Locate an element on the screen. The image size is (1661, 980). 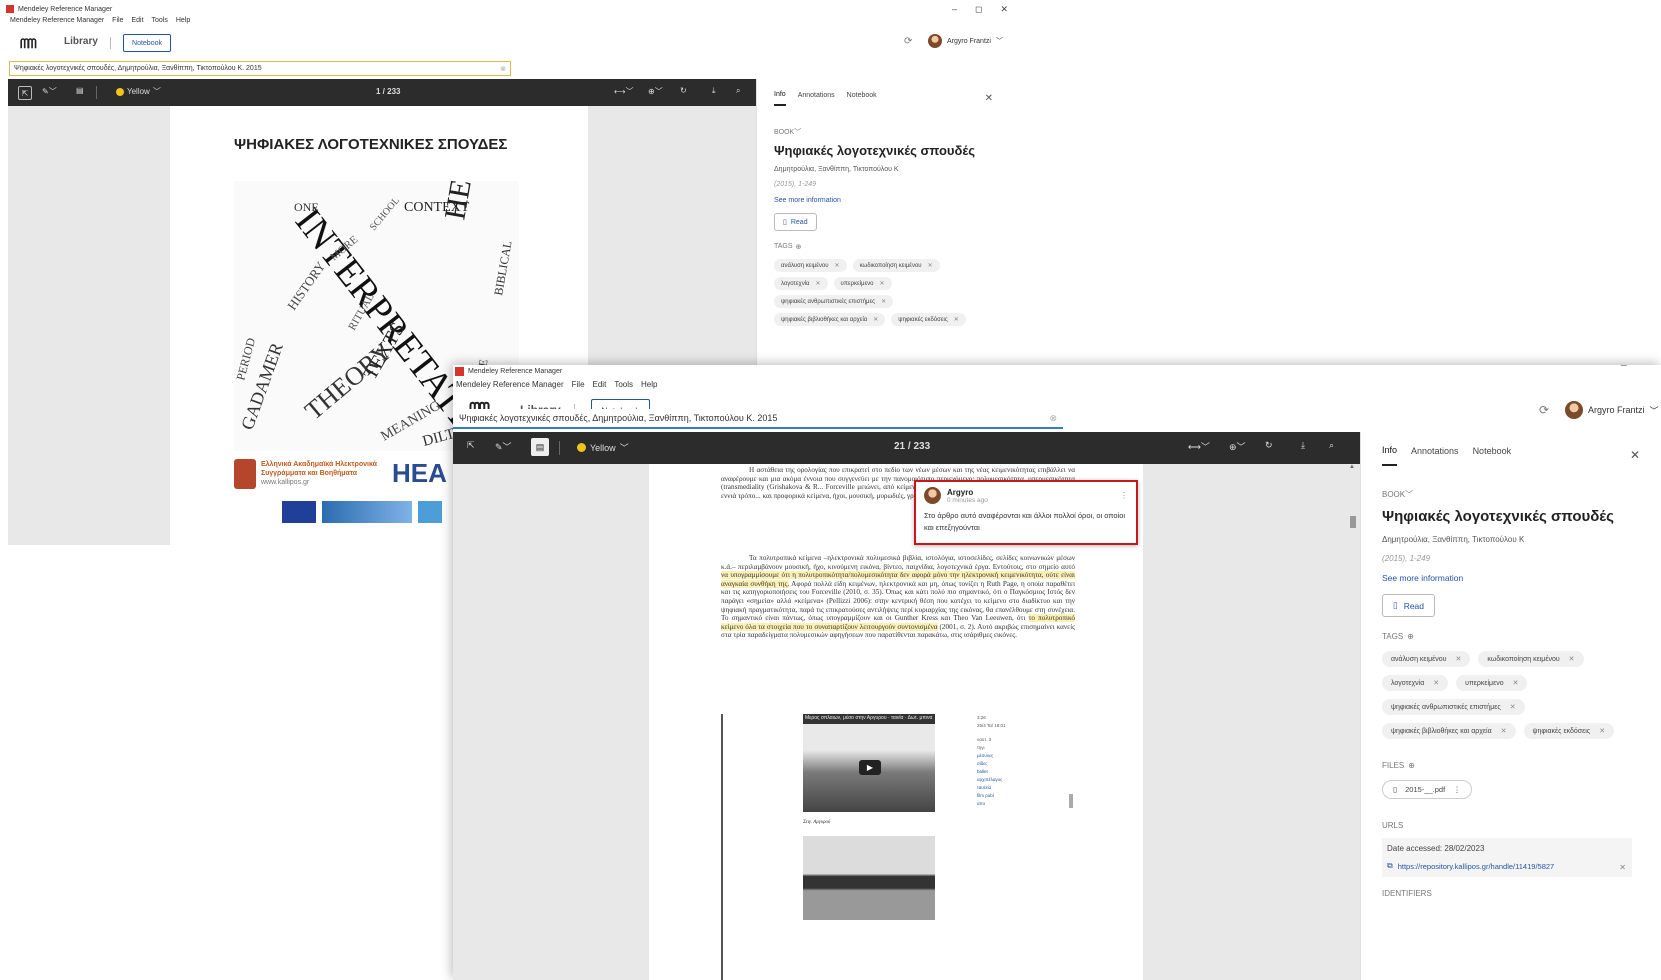
remove-url-icon: ✕ is located at coordinates (1622, 867).